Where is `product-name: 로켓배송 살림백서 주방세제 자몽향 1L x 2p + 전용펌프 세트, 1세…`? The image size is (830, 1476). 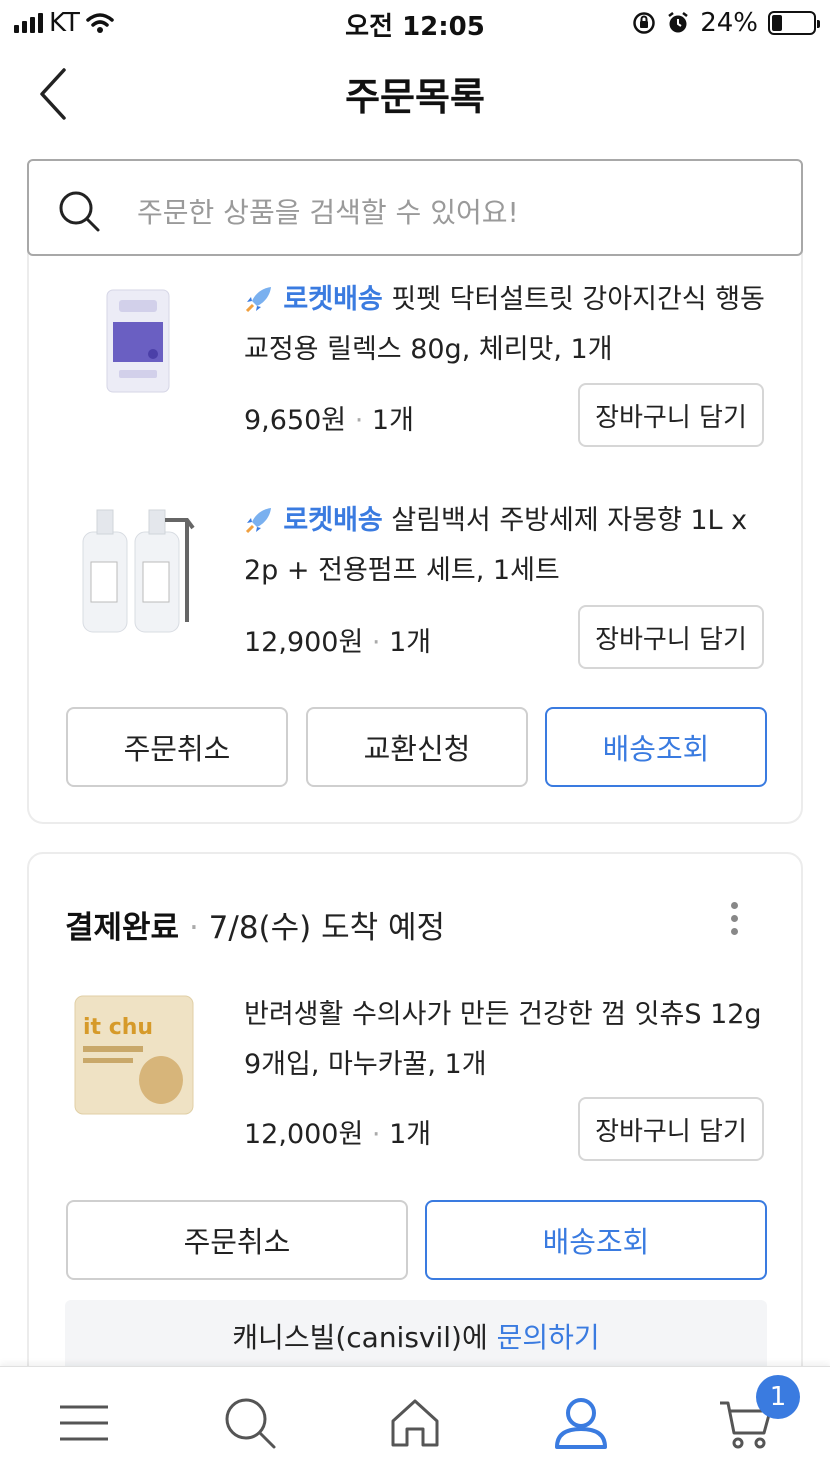
product-name: 로켓배송 살림백서 주방세제 자몽향 1L x 2p + 전용펌프 세트, 1세… is located at coordinates (514, 546).